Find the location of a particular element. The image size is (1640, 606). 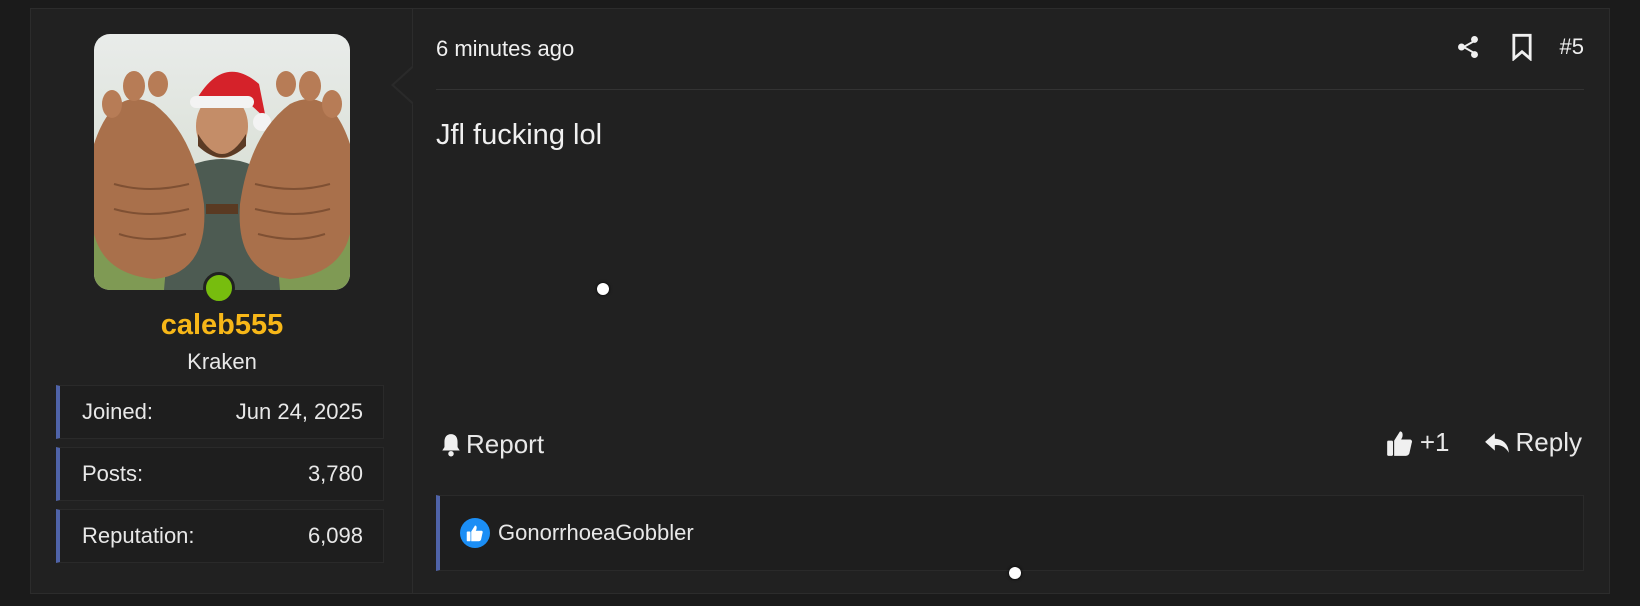

post-timestamp: 6 minutes ago is located at coordinates (505, 49).